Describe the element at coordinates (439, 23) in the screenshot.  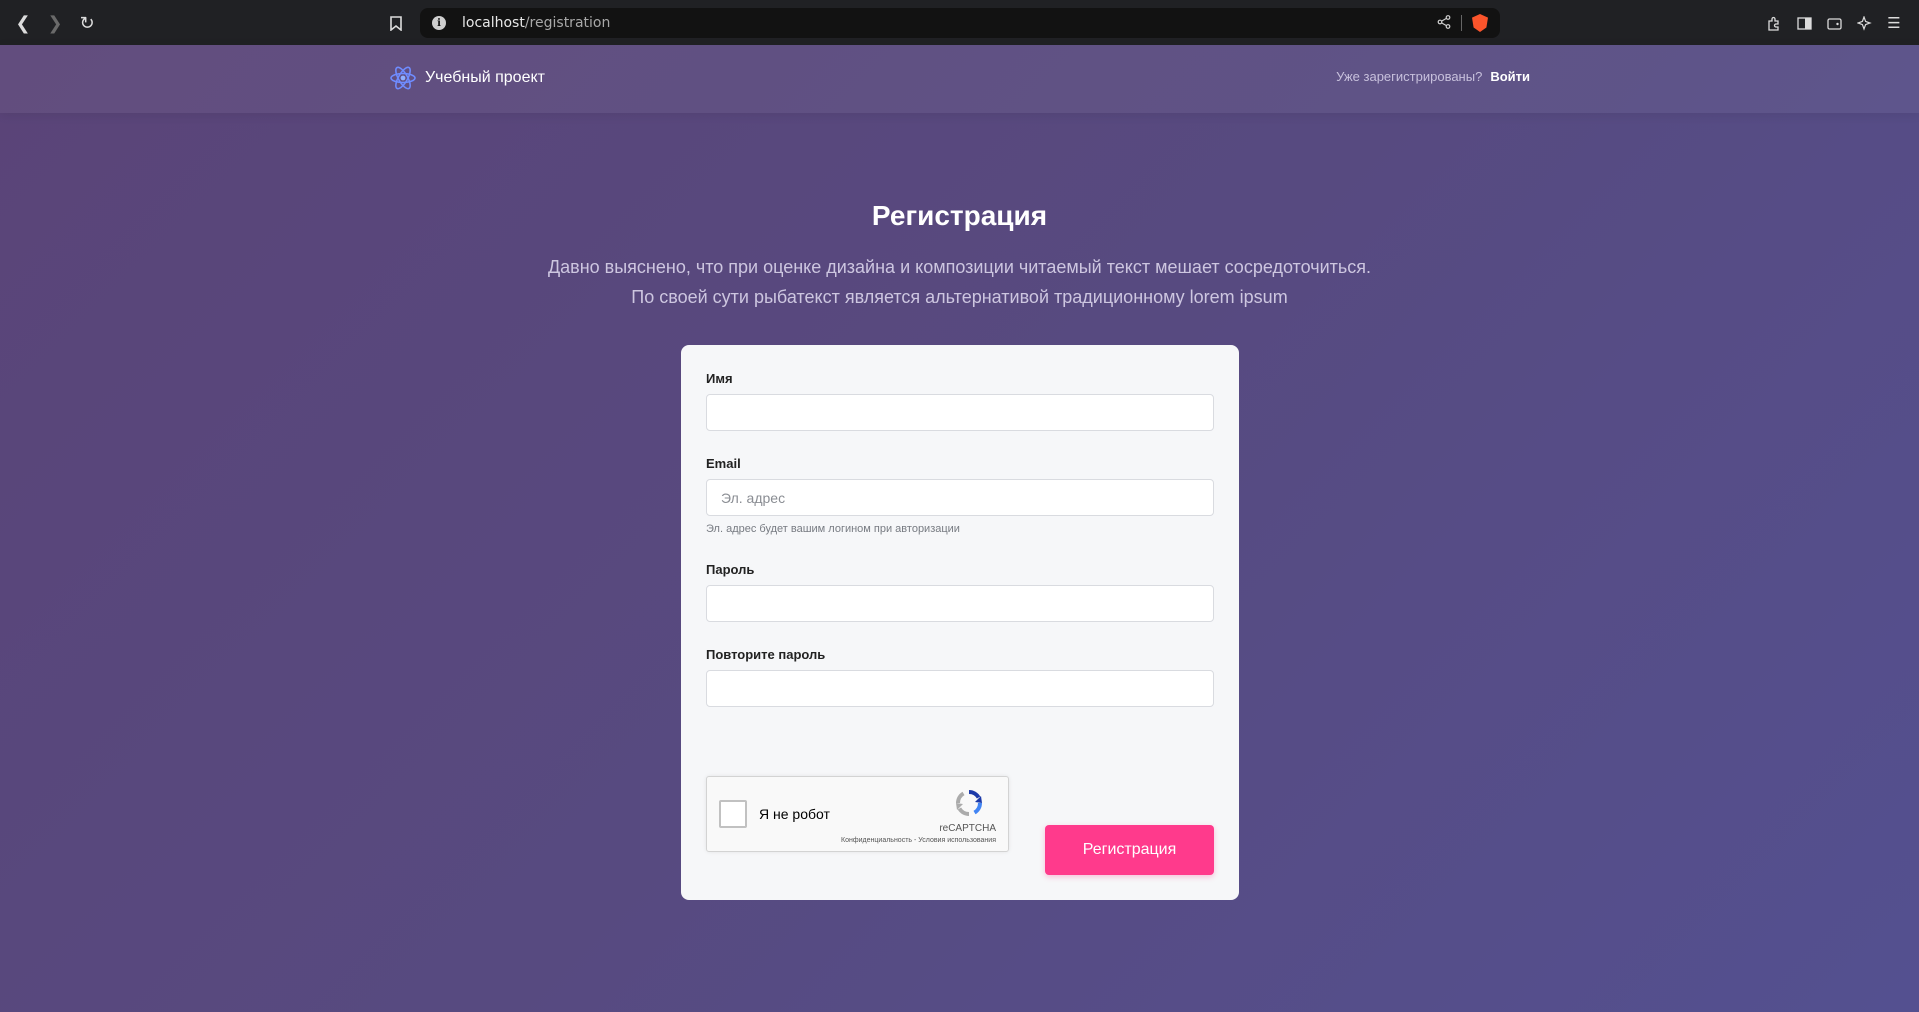
I see `site-info-icon: i` at that location.